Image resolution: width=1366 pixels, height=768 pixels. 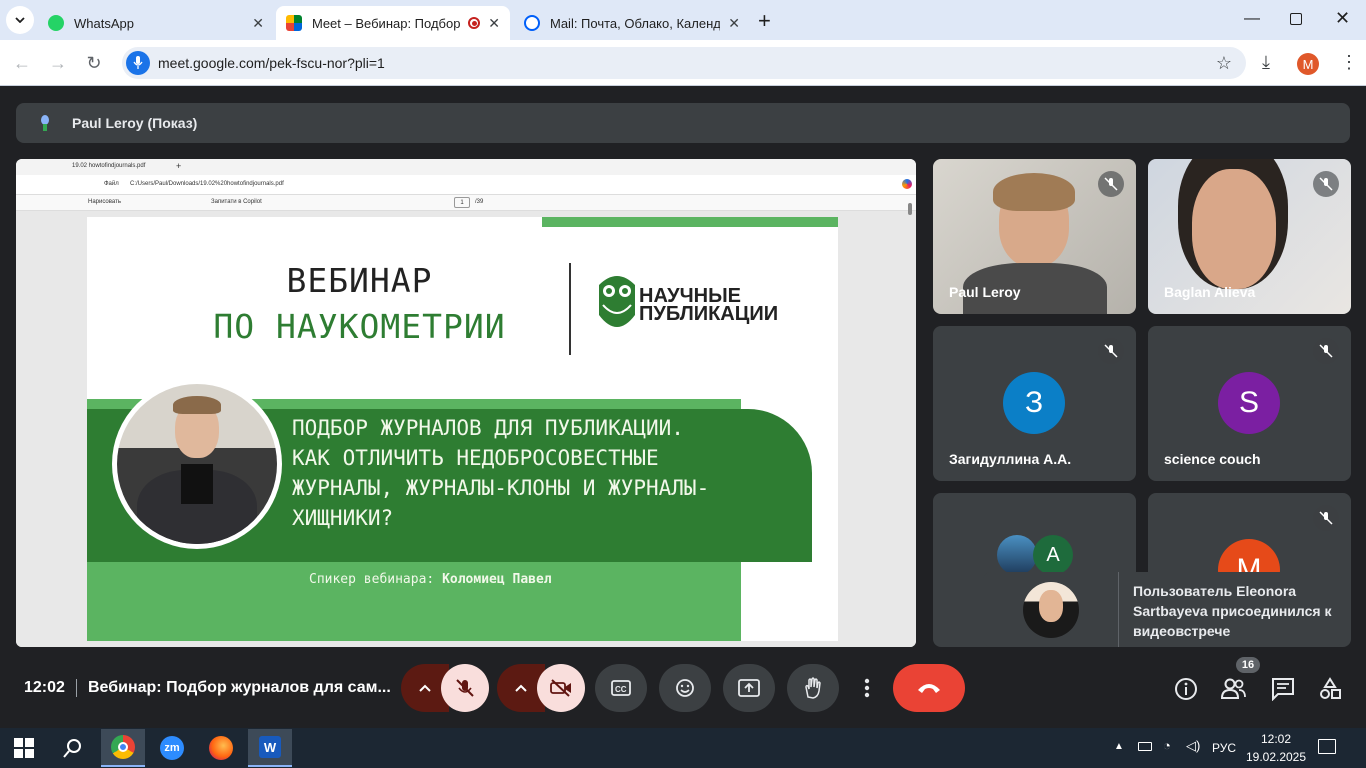 What do you see at coordinates (56, 23) in the screenshot?
I see `whatsapp-icon` at bounding box center [56, 23].